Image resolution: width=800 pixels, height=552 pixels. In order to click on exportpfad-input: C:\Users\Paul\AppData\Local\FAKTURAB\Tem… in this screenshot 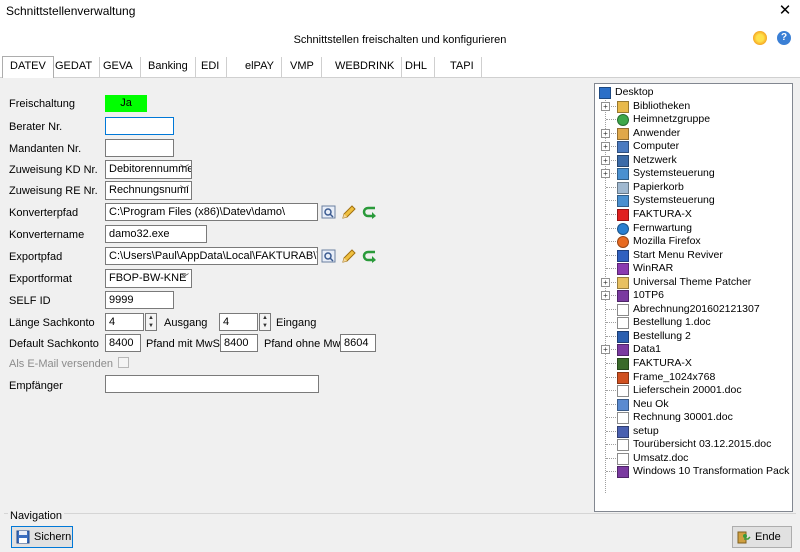, I will do `click(211, 256)`.